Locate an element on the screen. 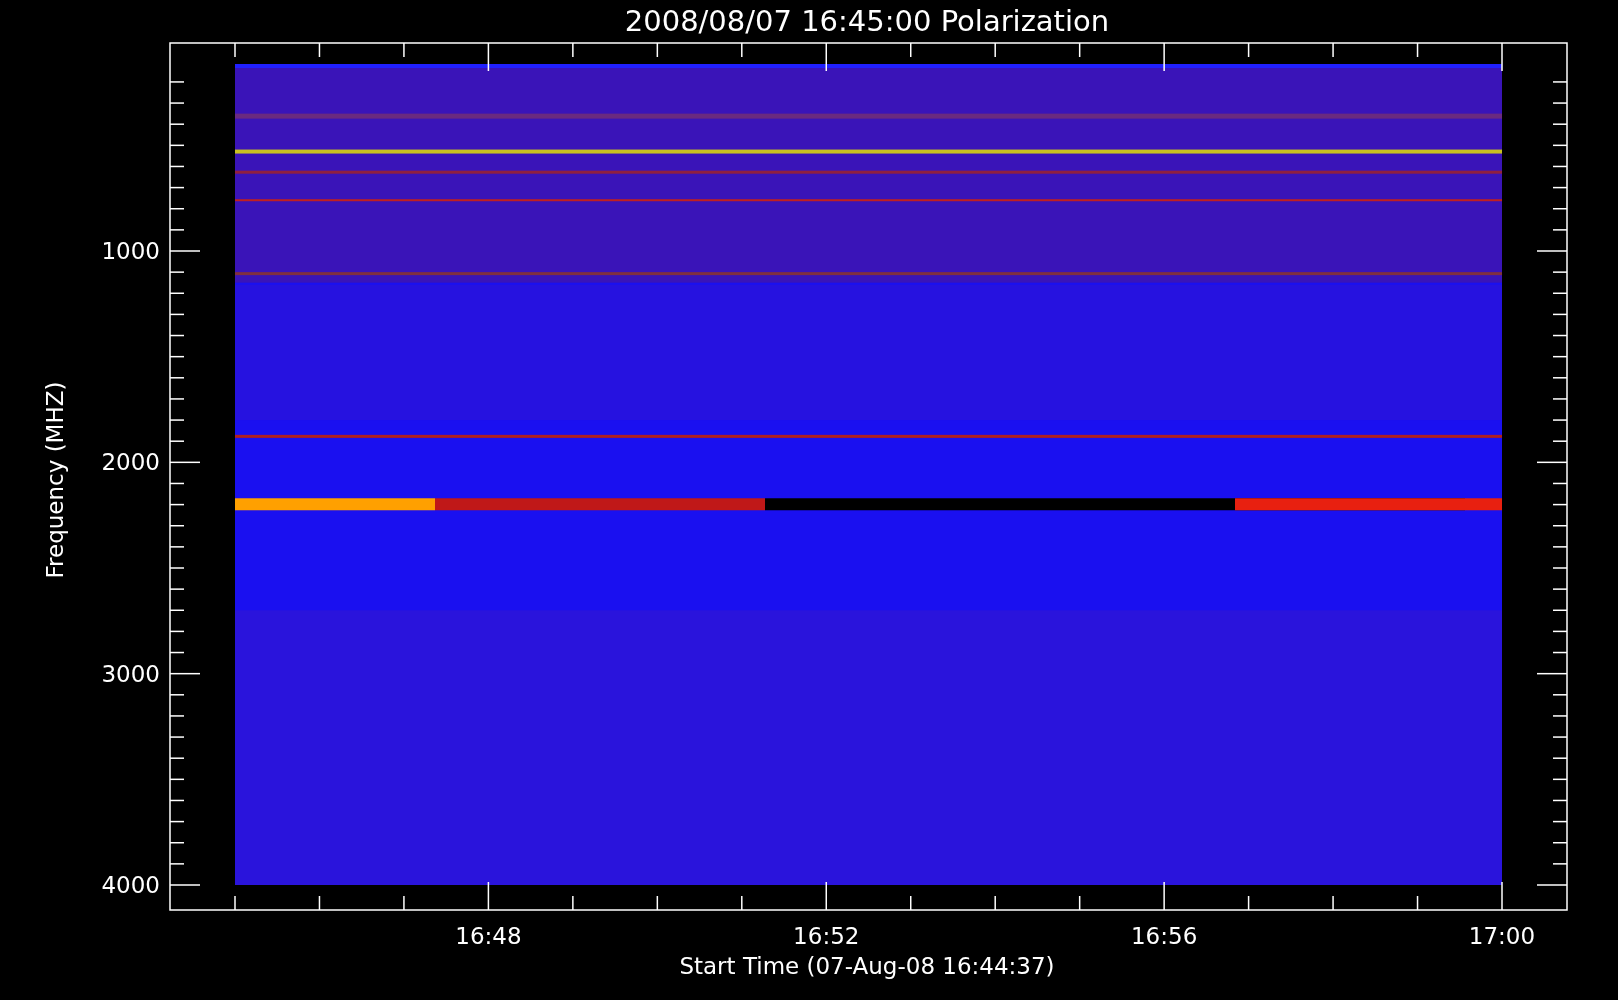  x-tick-label: 17:00 is located at coordinates (1502, 936).